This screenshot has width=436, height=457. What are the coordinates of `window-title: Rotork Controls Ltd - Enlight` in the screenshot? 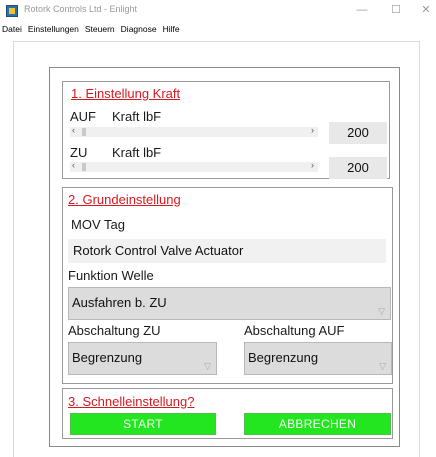 It's located at (81, 9).